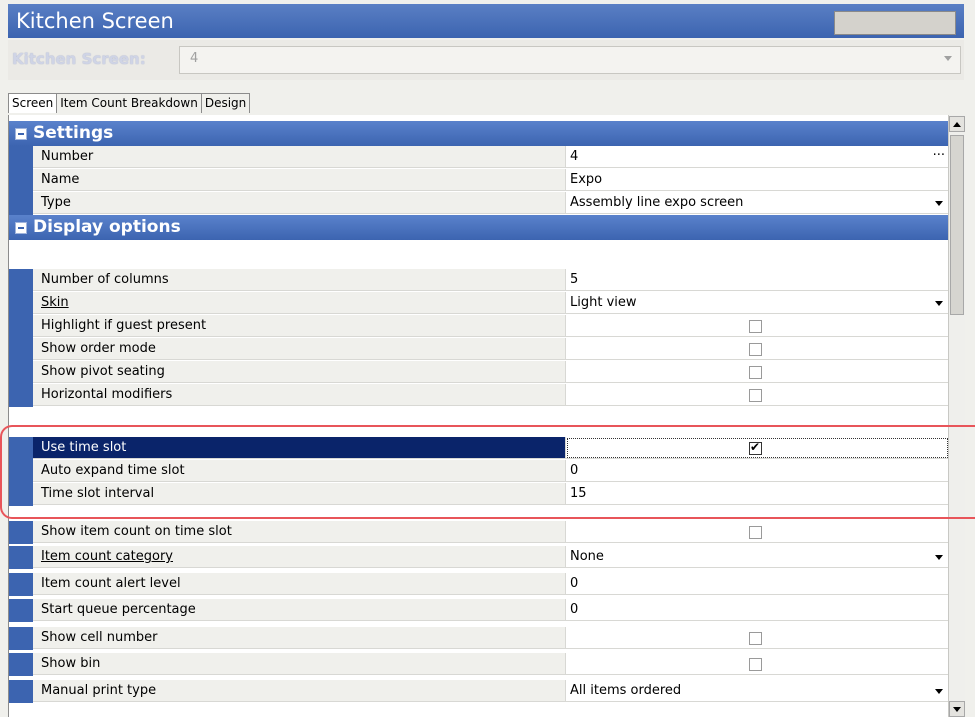 This screenshot has width=975, height=717. Describe the element at coordinates (957, 225) in the screenshot. I see `scrollbar-thumb` at that location.